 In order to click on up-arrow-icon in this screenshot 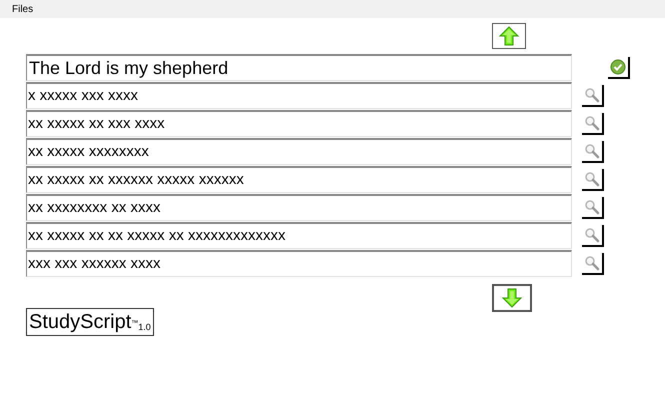, I will do `click(509, 36)`.